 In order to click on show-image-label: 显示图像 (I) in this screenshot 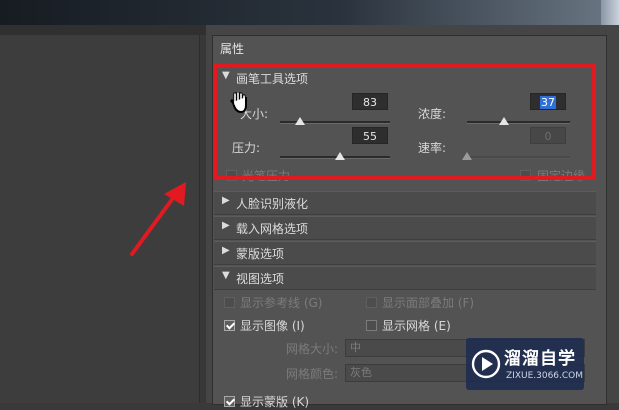, I will do `click(272, 326)`.